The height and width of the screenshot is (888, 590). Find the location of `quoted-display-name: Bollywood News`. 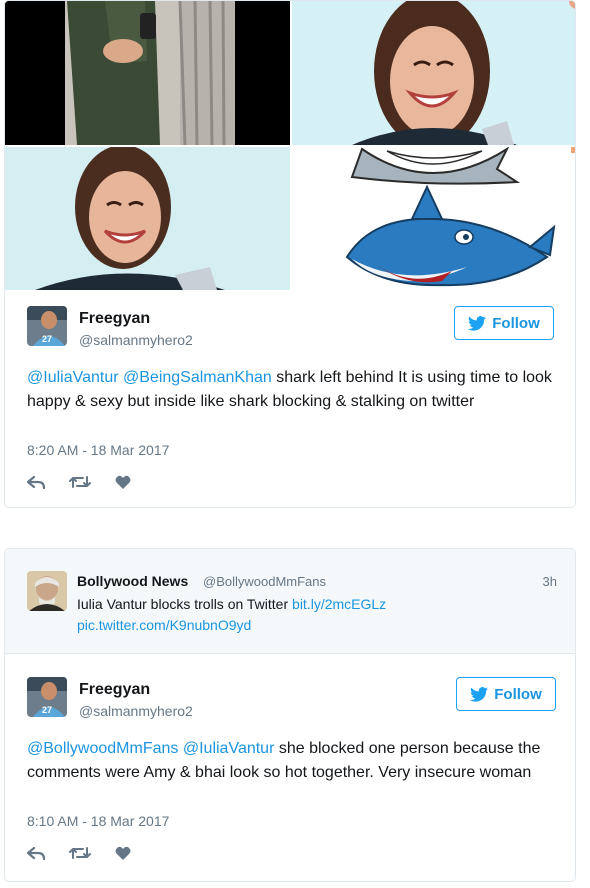

quoted-display-name: Bollywood News is located at coordinates (132, 581).